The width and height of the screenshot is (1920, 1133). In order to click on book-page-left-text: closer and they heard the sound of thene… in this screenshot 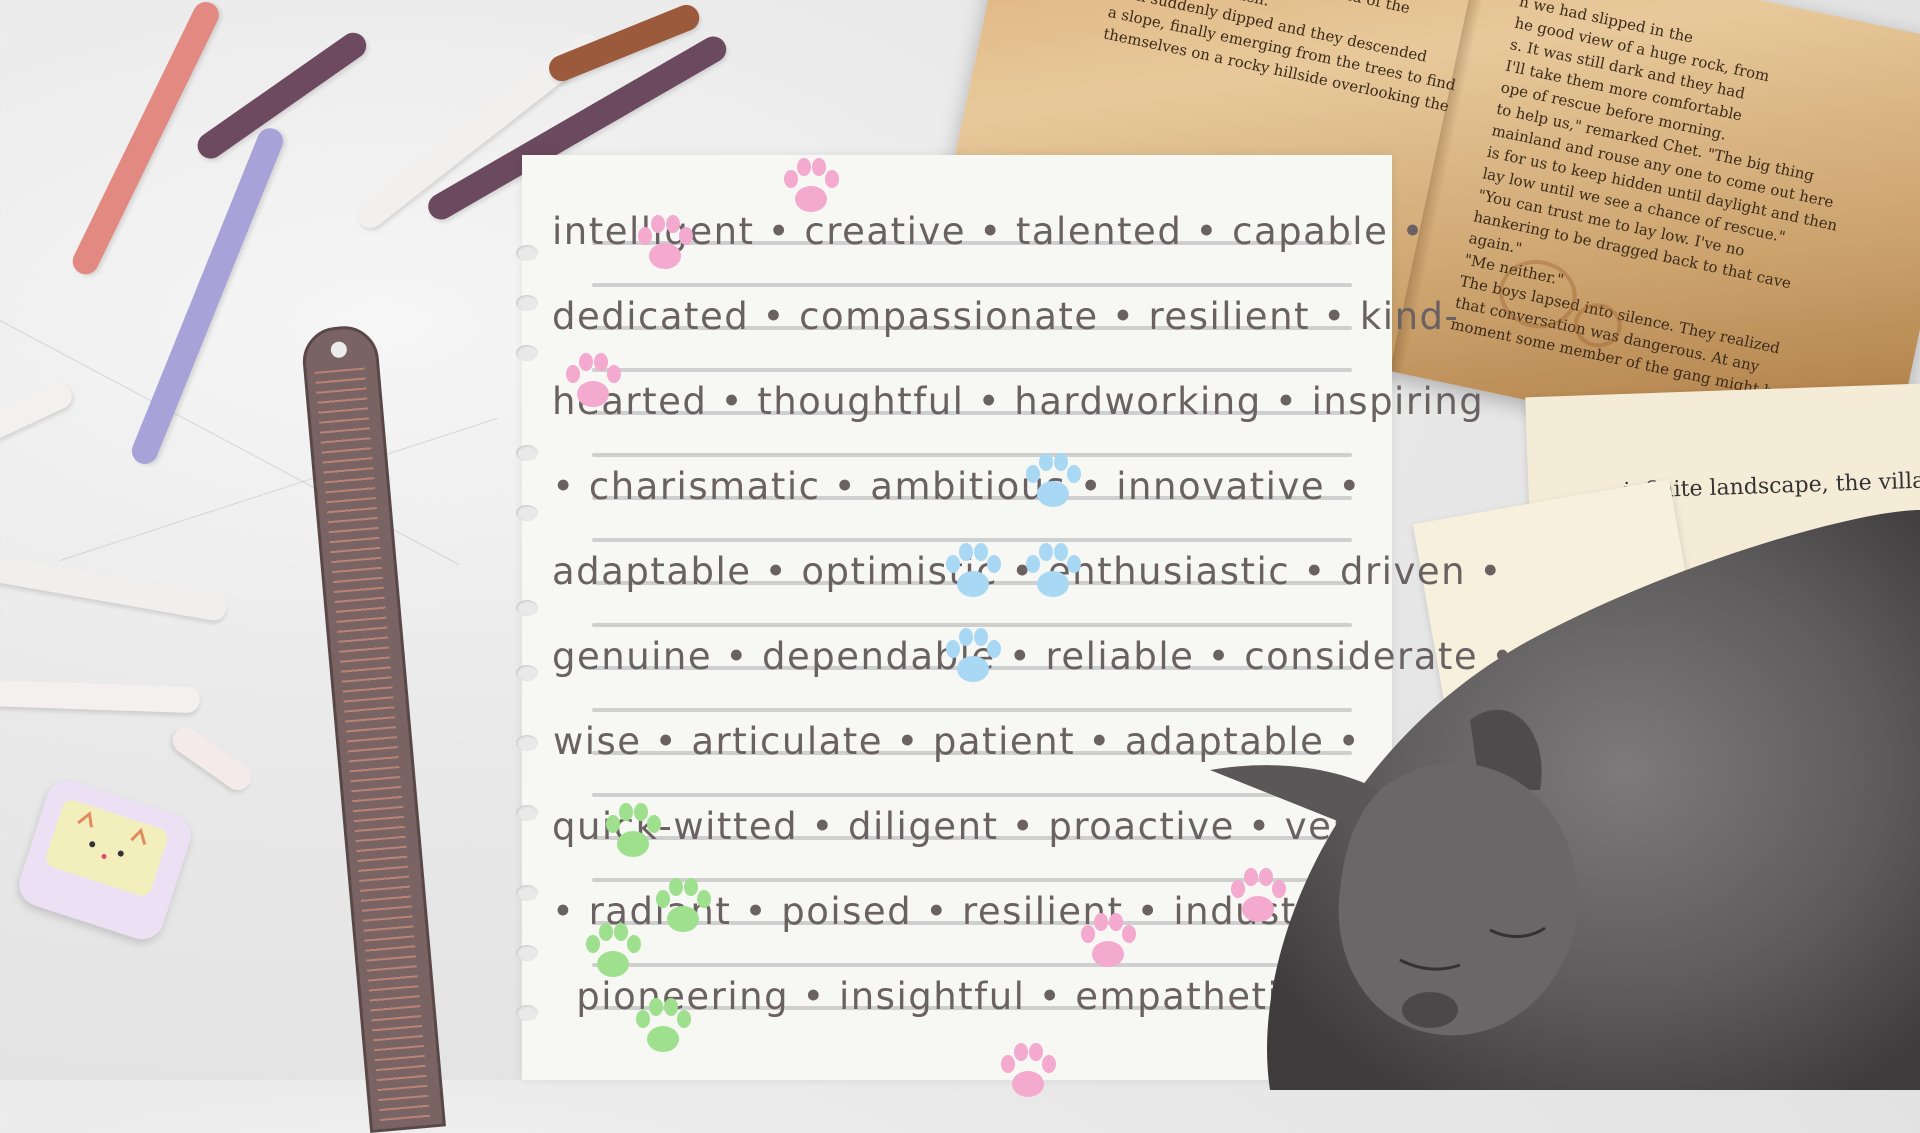, I will do `click(1286, 59)`.